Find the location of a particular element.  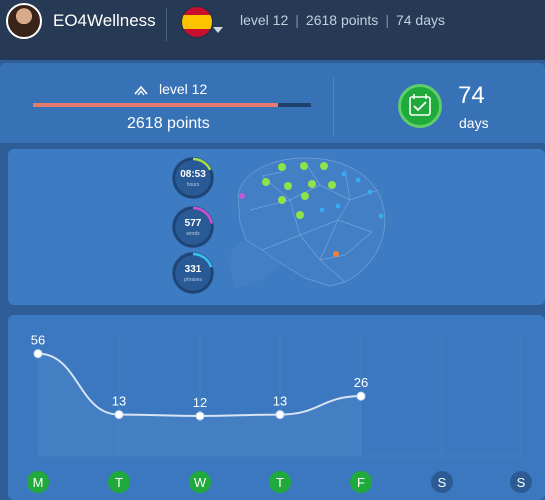

day-badge-4: F is located at coordinates (361, 482).